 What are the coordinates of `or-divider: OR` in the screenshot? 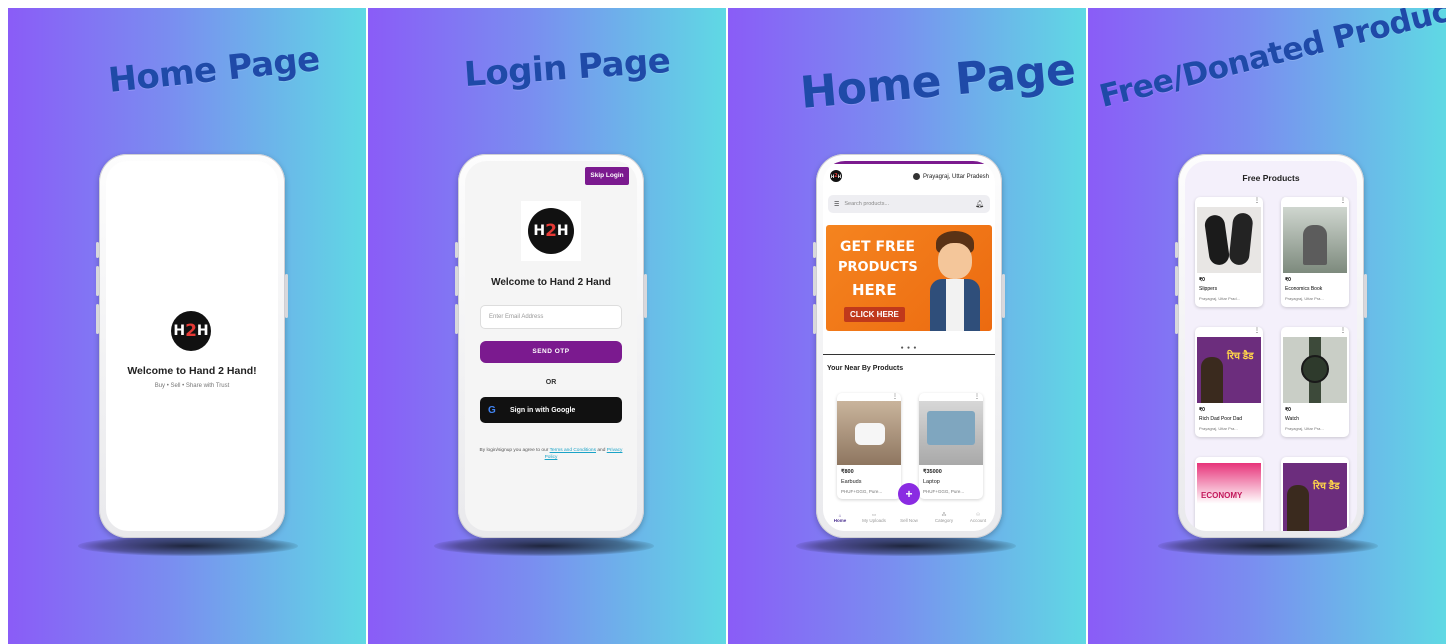 It's located at (551, 382).